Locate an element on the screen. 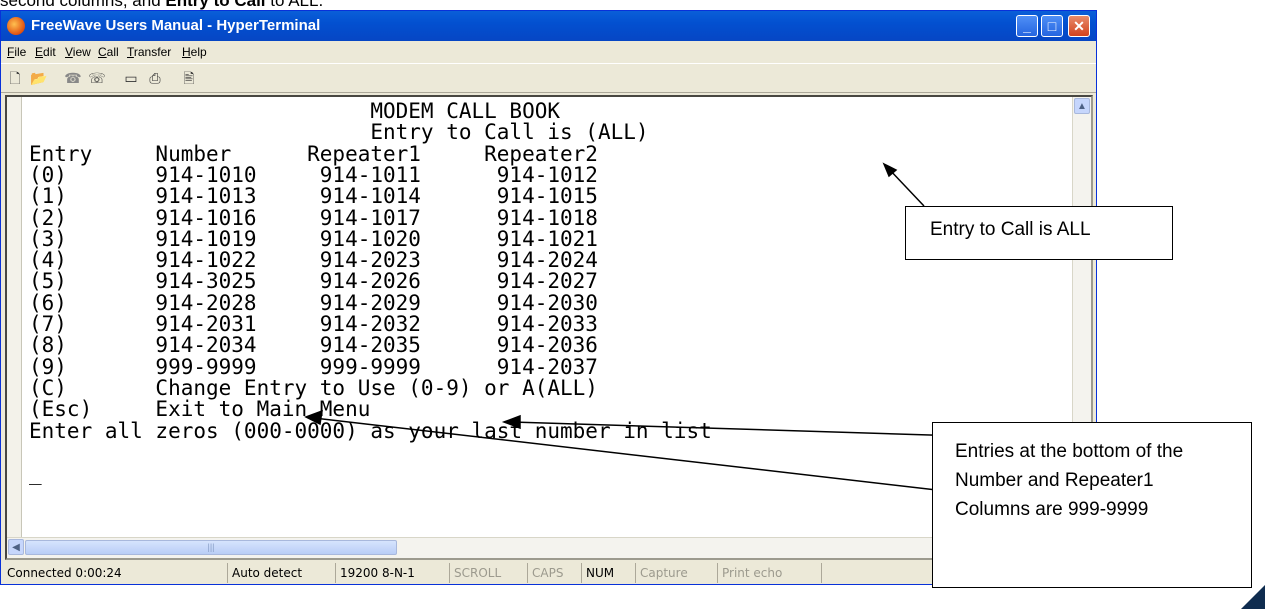 This screenshot has height=609, width=1265. menu-bar: File Edit View Call Transfer Help is located at coordinates (548, 52).